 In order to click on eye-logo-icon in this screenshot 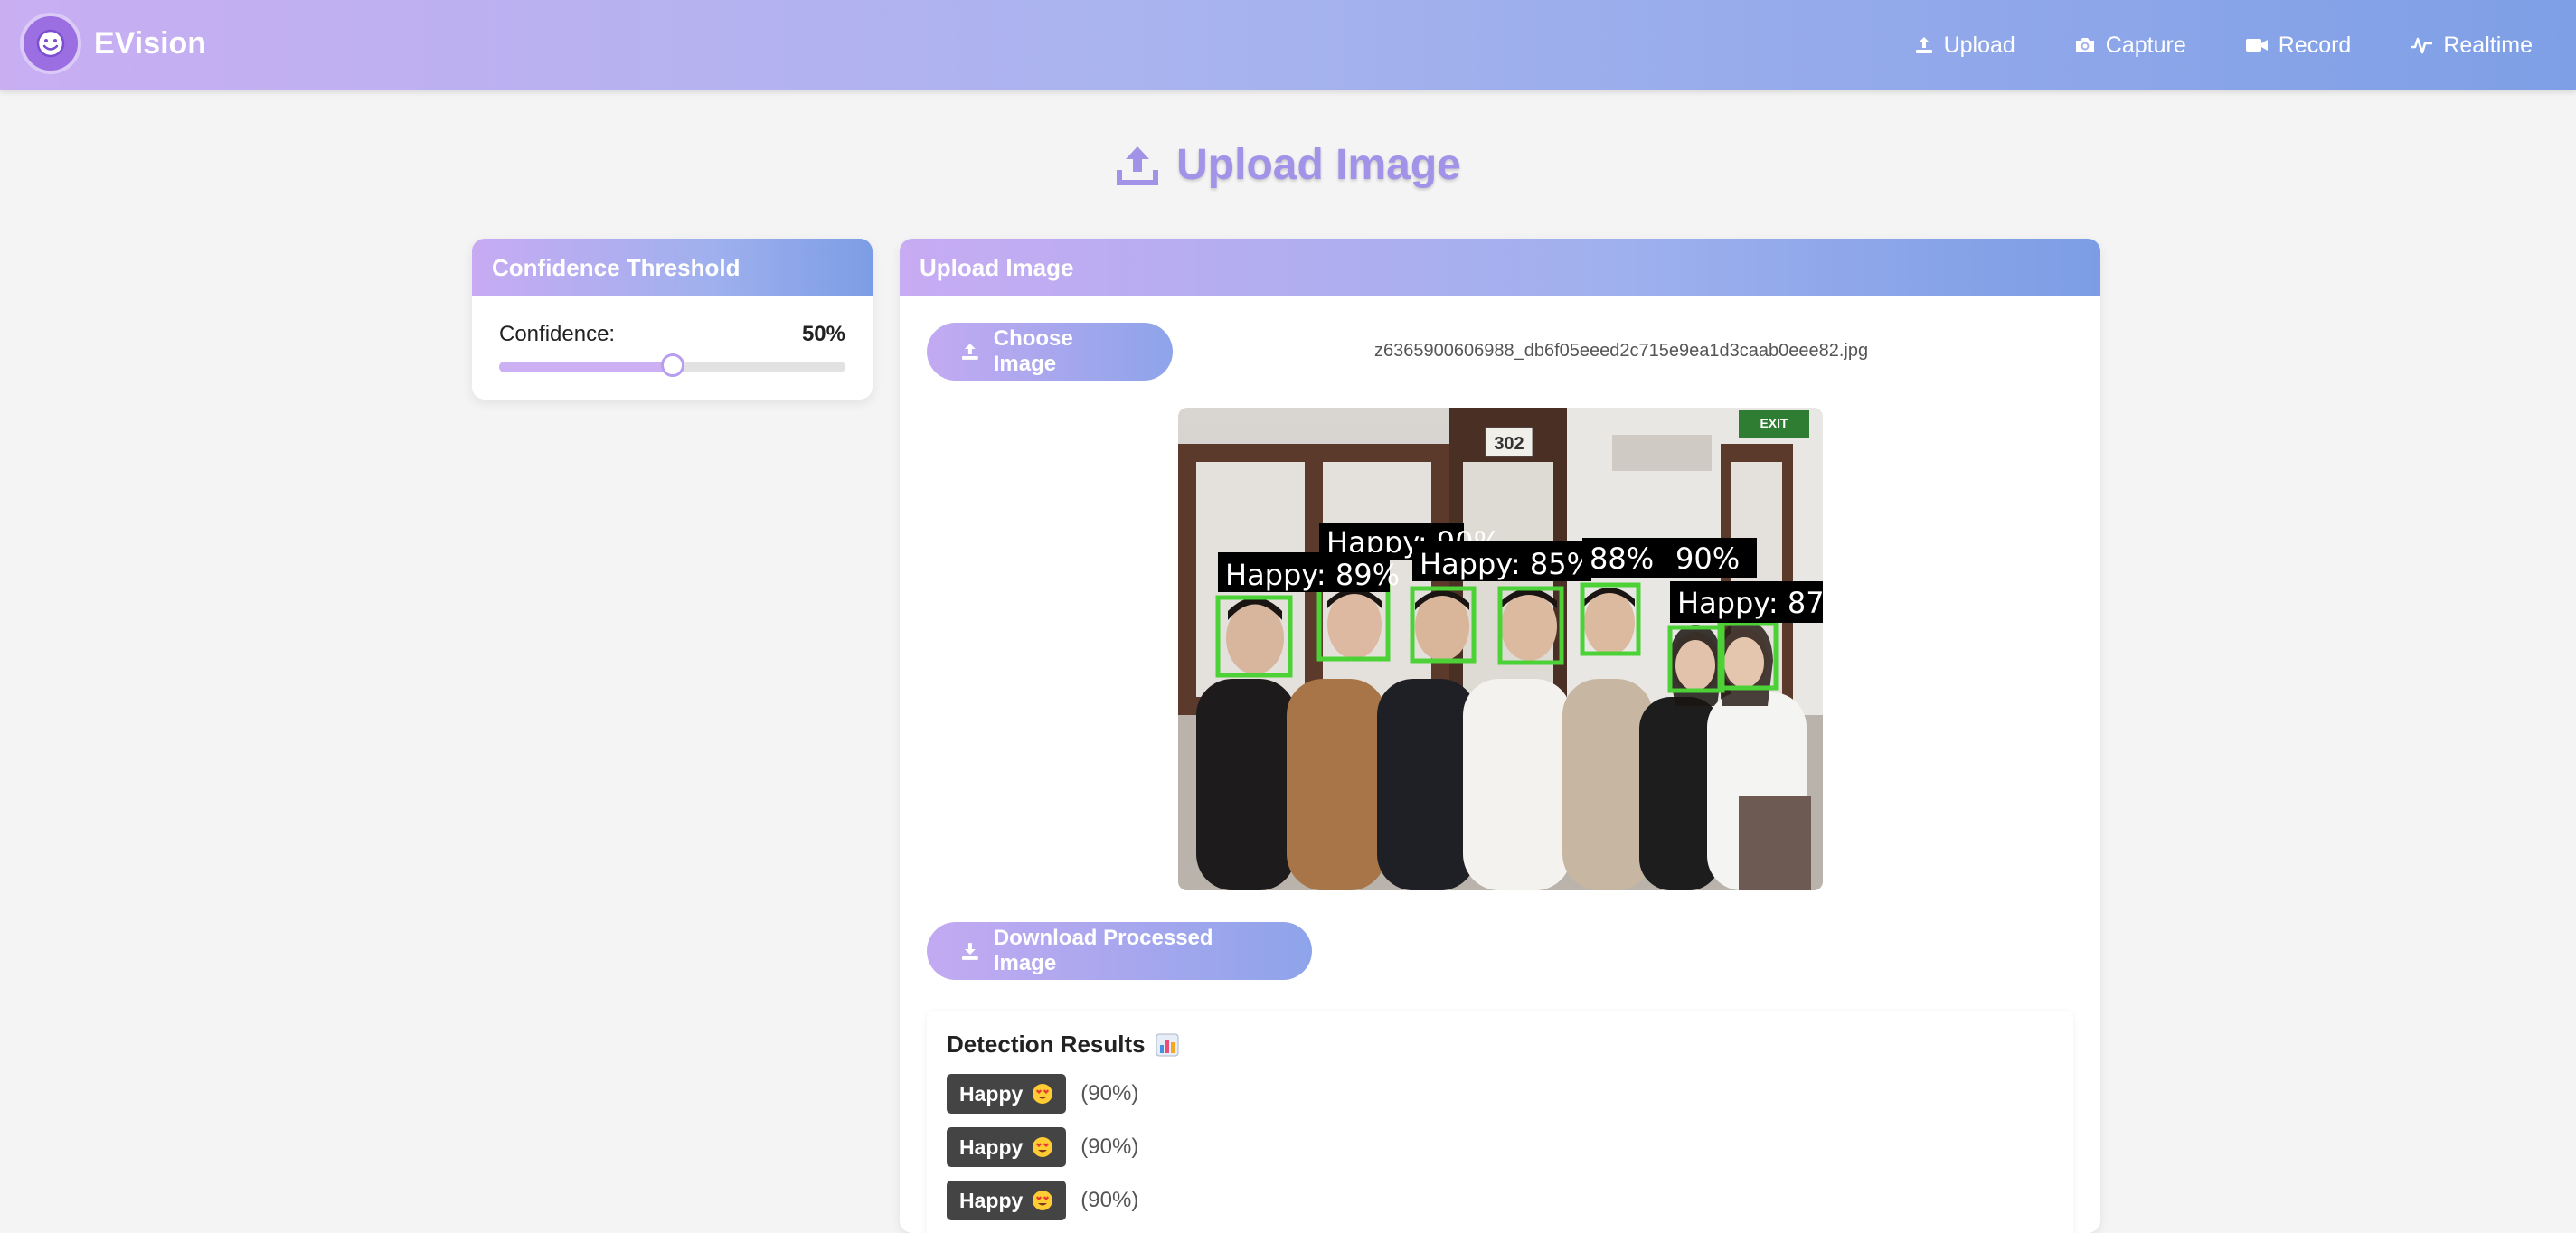, I will do `click(51, 43)`.